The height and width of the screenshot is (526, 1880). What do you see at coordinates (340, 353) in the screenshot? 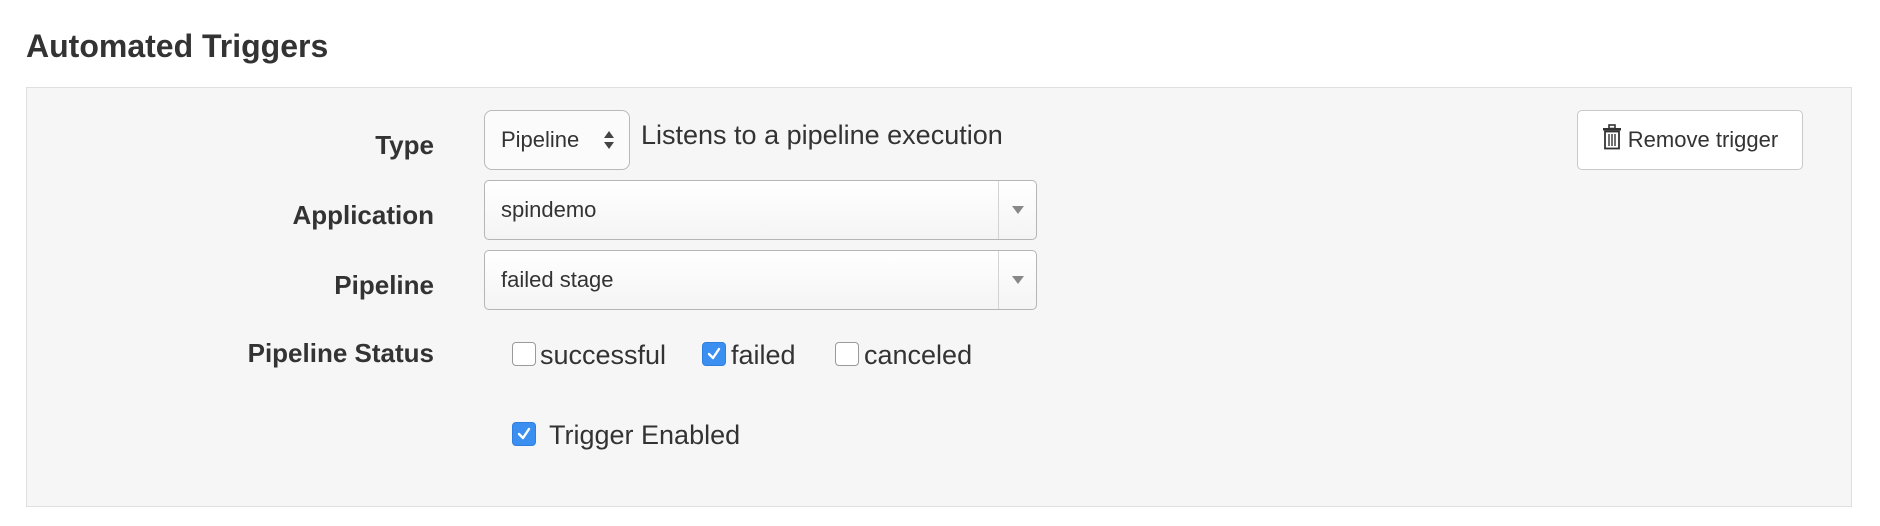
I see `pipeline-status-label: Pipeline Status` at bounding box center [340, 353].